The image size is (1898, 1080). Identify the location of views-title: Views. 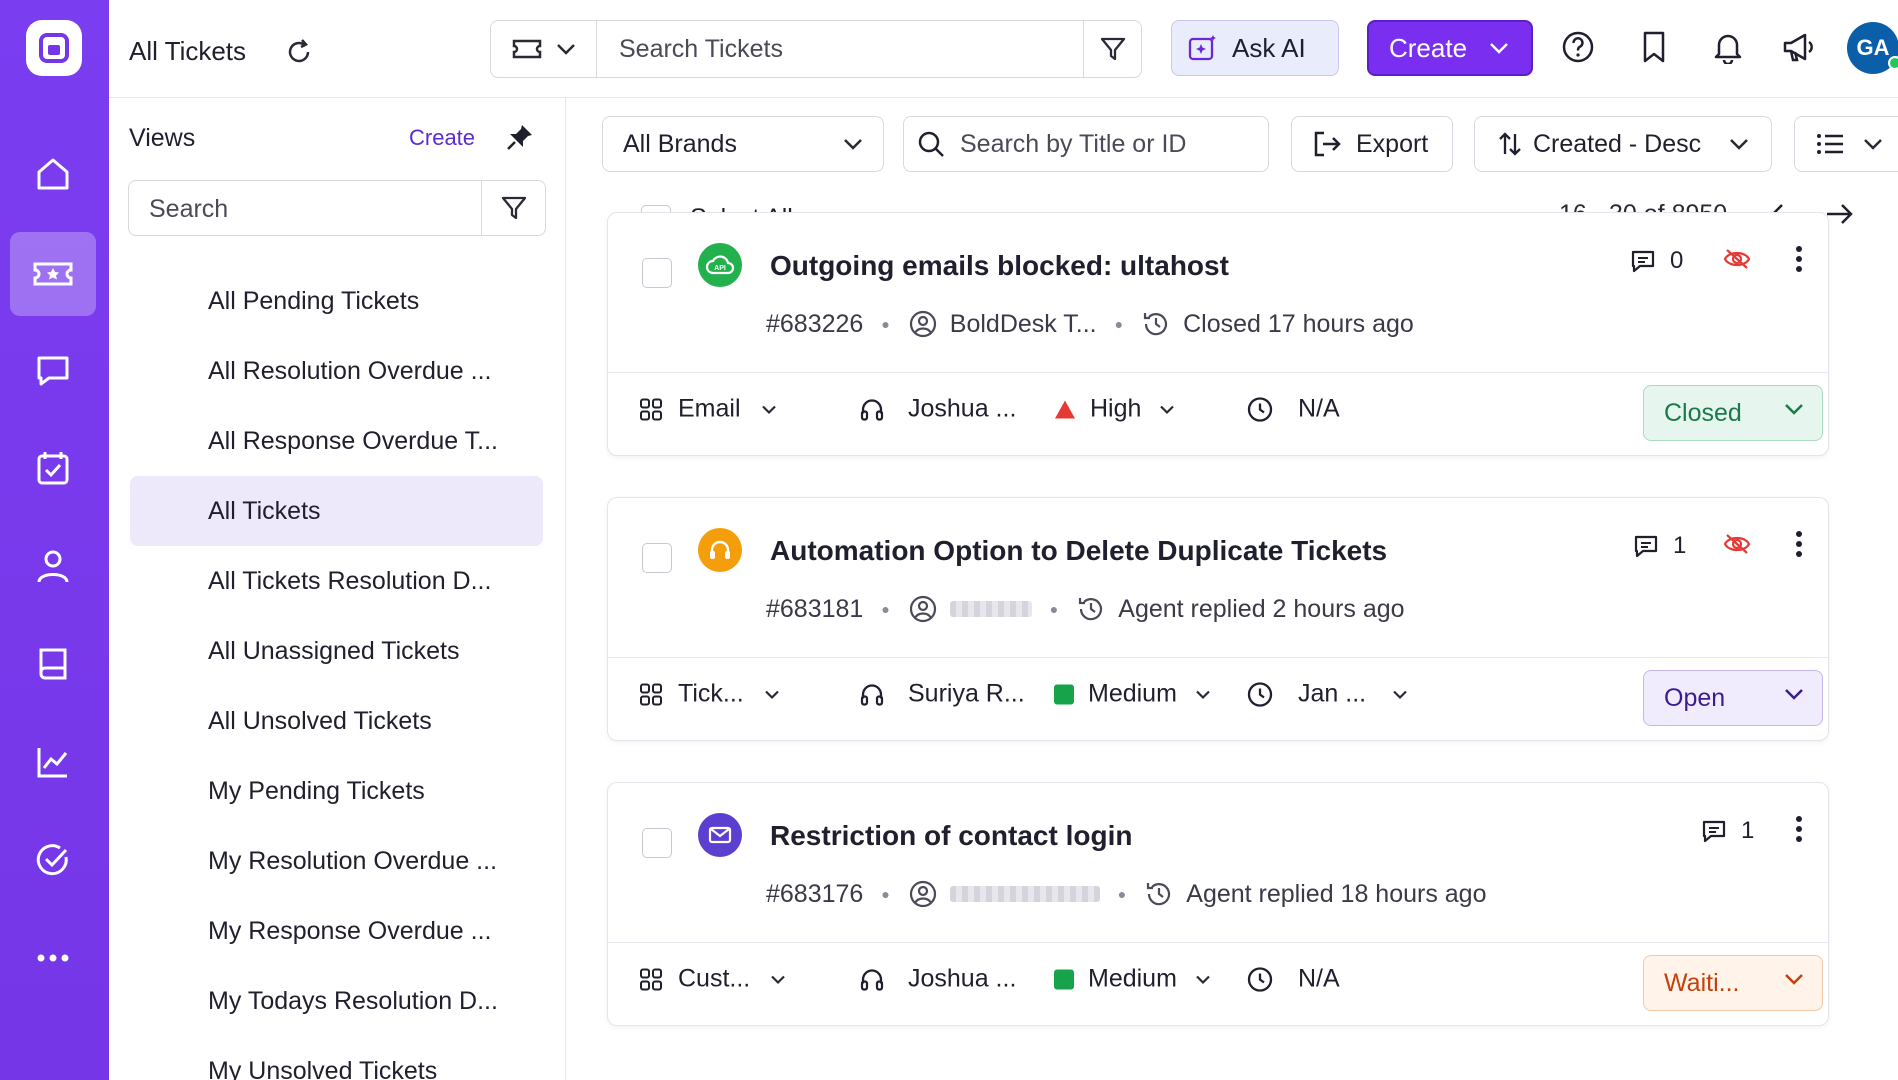
(162, 138).